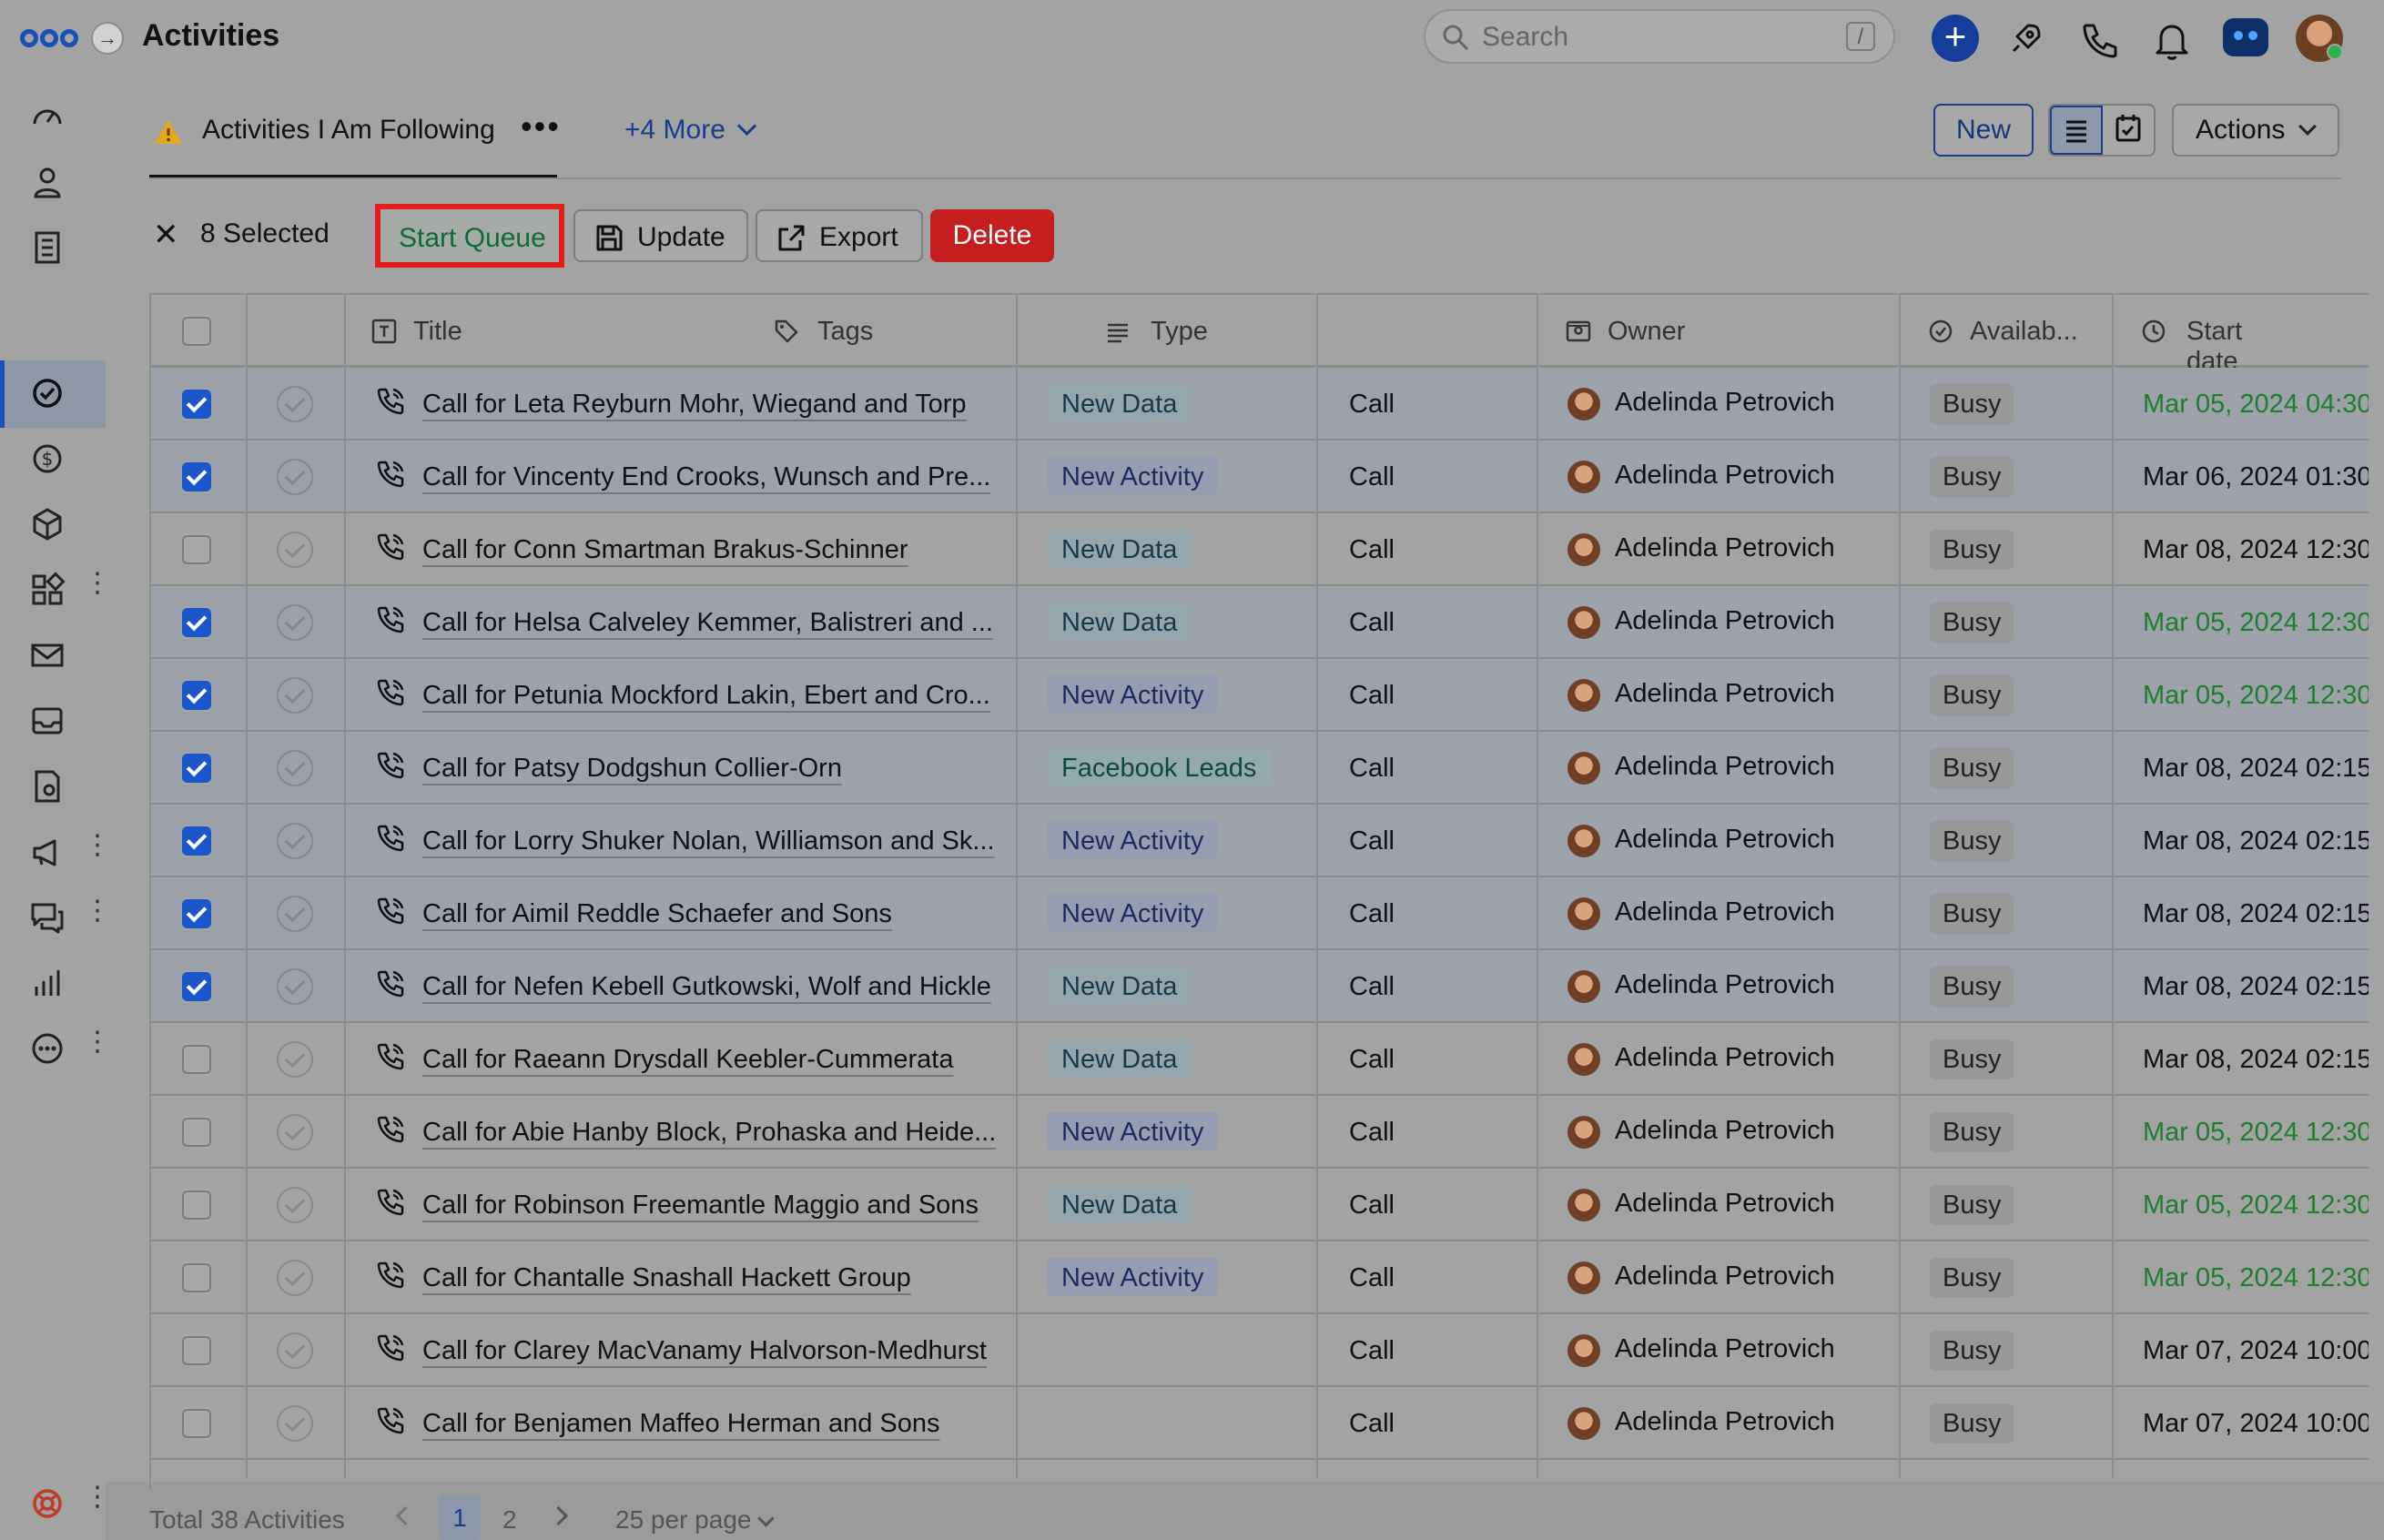  I want to click on per-page-dropdown: 25 per page, so click(695, 1520).